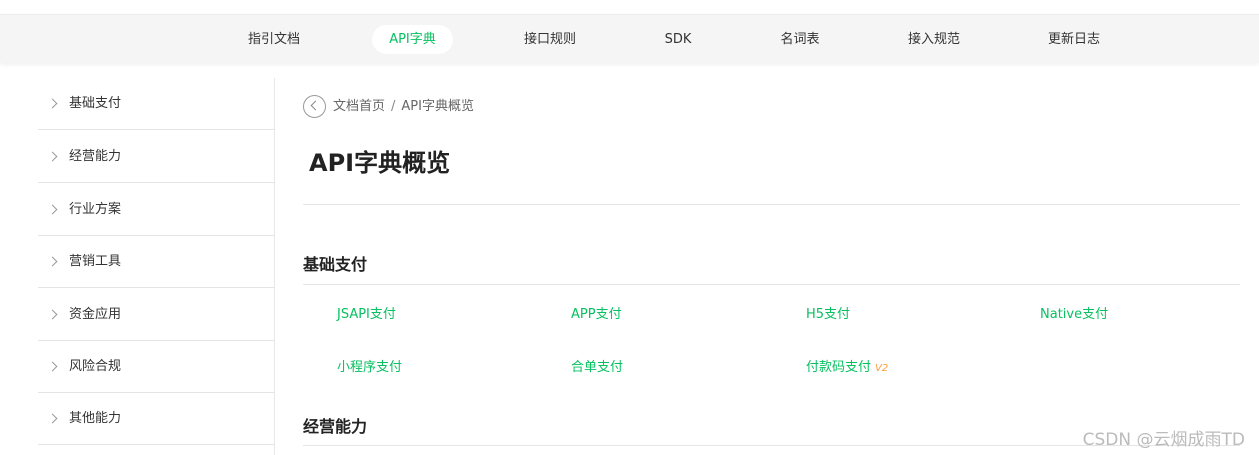 This screenshot has width=1259, height=455. I want to click on sidebar-item-label: 资金应用, so click(95, 314).